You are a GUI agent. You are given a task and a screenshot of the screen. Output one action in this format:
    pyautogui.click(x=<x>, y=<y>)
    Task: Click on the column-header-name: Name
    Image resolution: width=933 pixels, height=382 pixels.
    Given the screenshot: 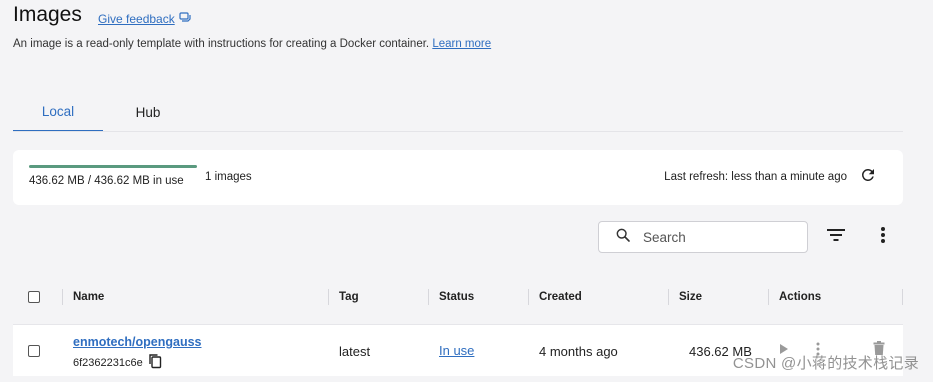 What is the action you would take?
    pyautogui.click(x=88, y=297)
    